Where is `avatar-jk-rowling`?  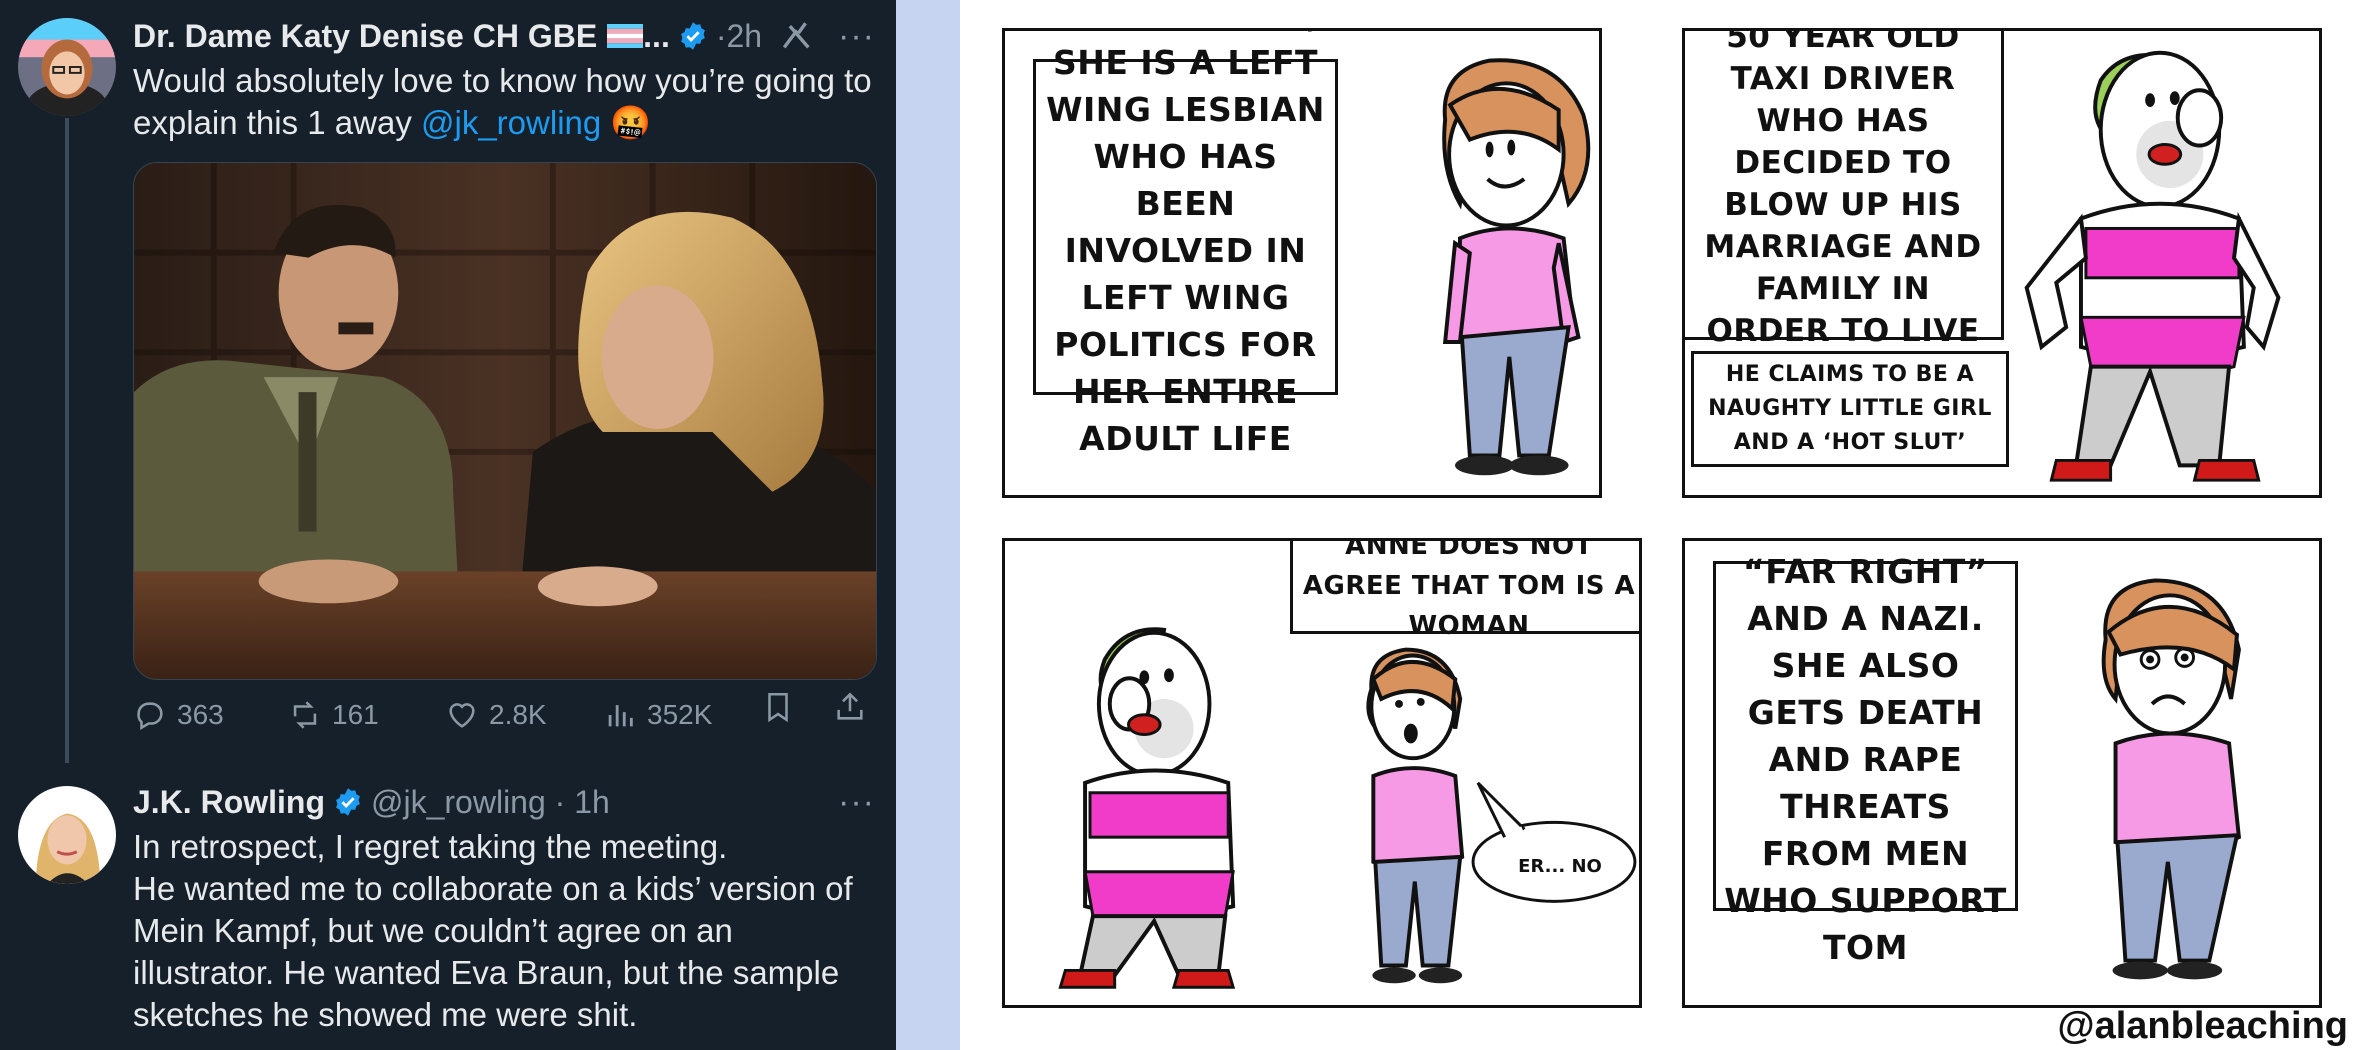
avatar-jk-rowling is located at coordinates (67, 835).